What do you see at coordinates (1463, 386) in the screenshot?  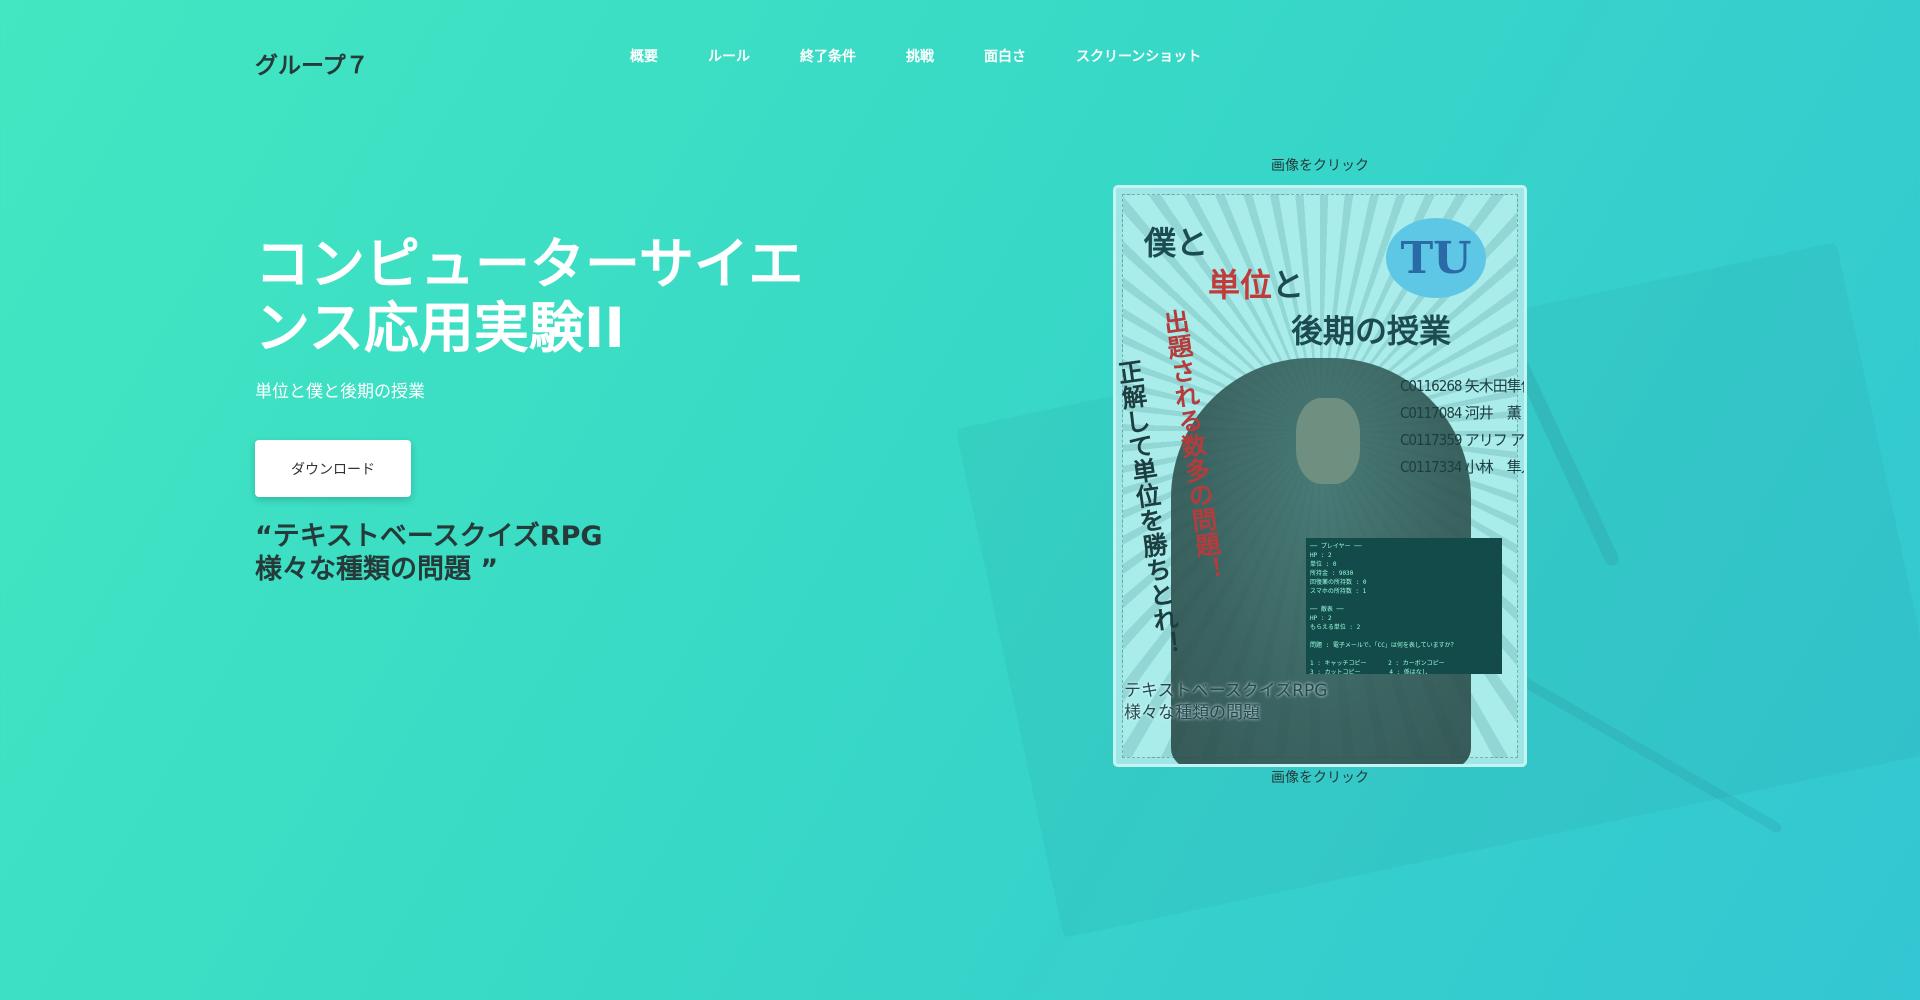 I see `poster-member: C0116268 矢木田隼佑` at bounding box center [1463, 386].